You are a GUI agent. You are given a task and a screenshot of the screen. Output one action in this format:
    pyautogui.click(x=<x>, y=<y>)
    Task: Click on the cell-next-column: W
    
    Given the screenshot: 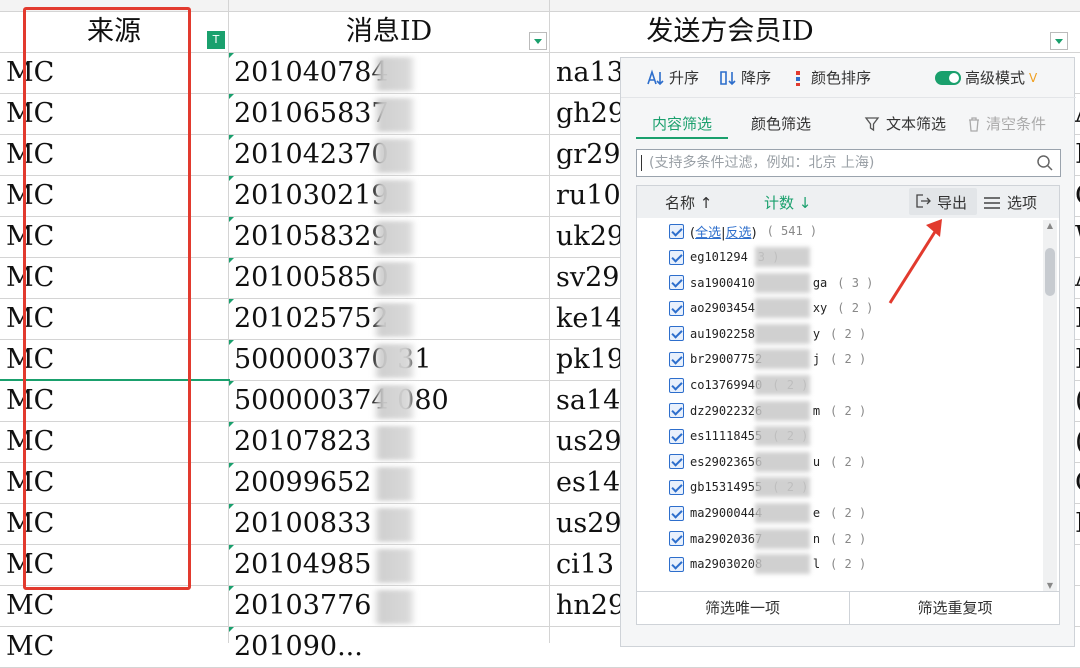 What is the action you would take?
    pyautogui.click(x=1077, y=237)
    